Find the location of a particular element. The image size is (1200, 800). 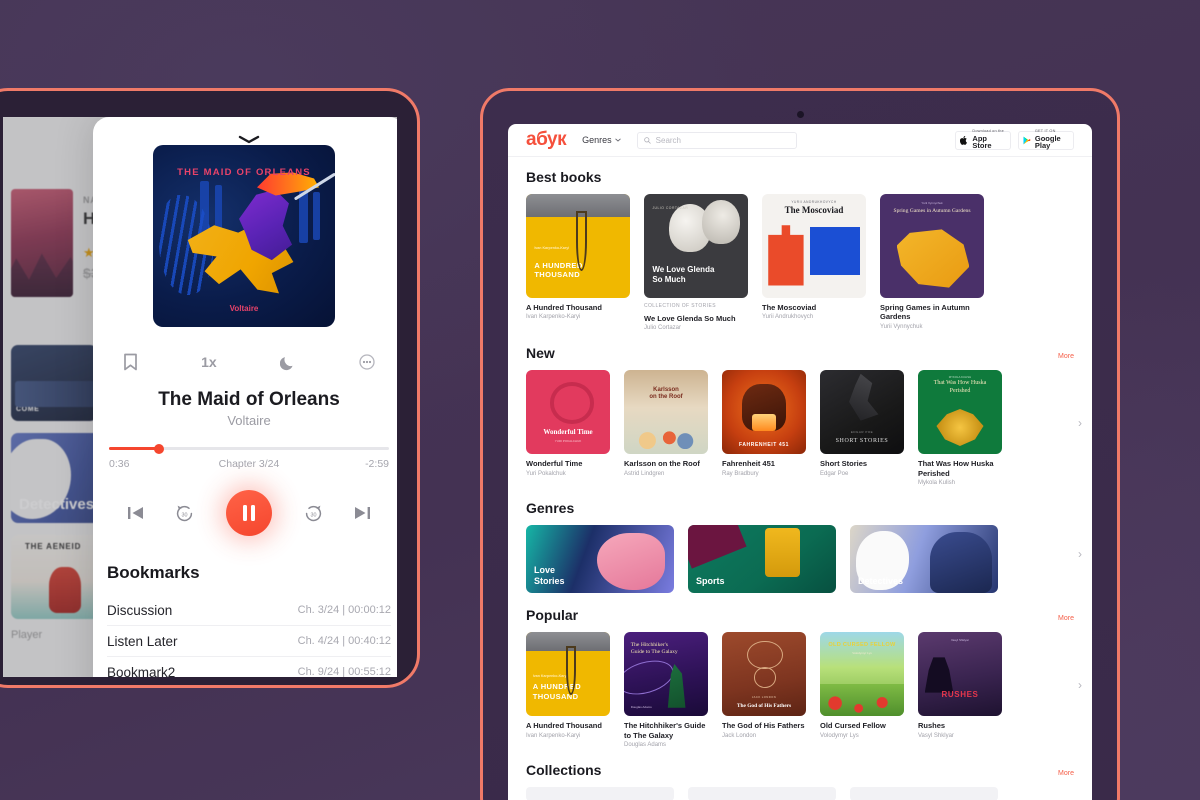

bookmark-name: Listen Later is located at coordinates (142, 641).